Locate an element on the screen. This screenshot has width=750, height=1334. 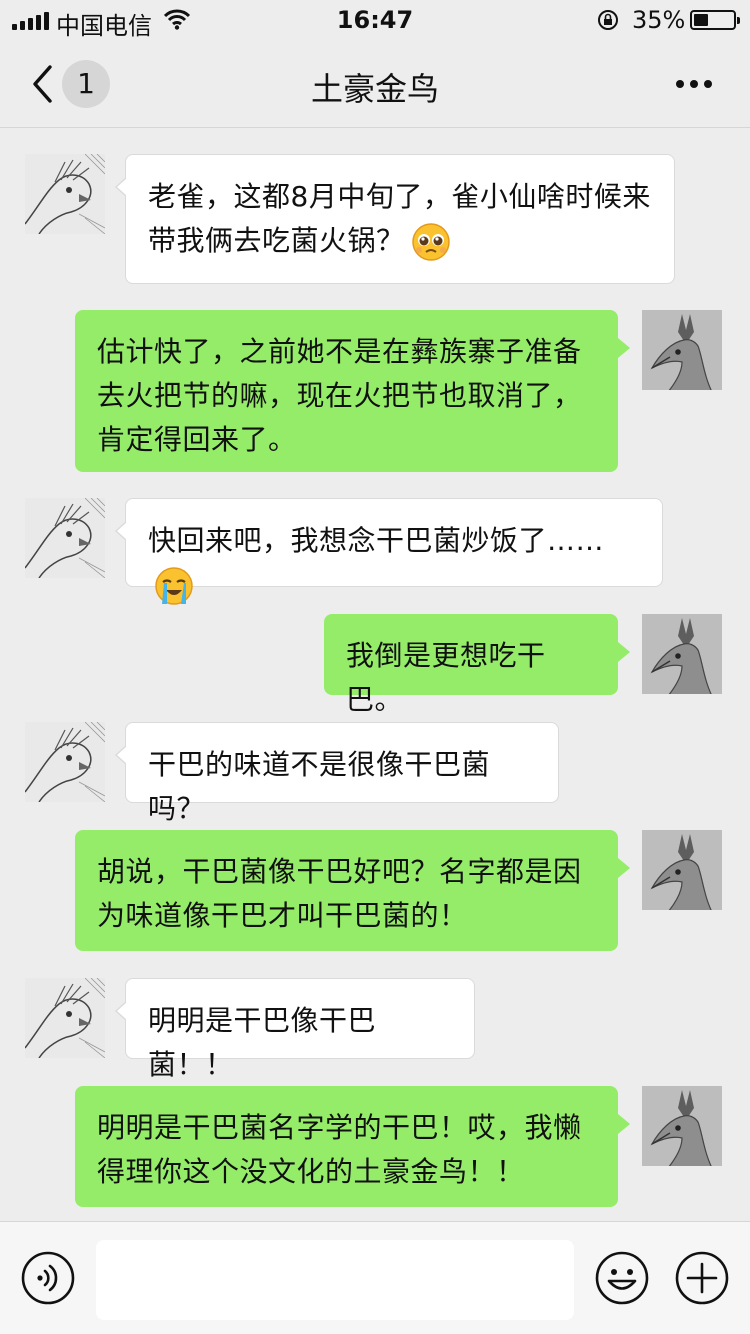
message-input is located at coordinates (335, 1280).